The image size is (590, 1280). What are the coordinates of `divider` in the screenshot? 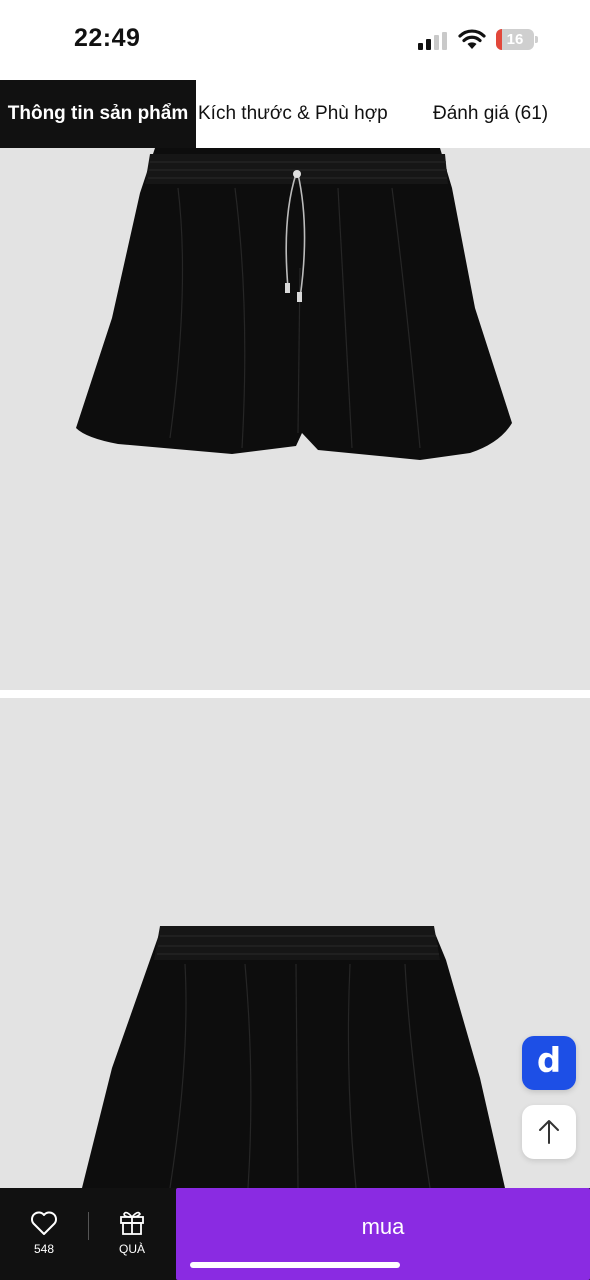 It's located at (88, 1226).